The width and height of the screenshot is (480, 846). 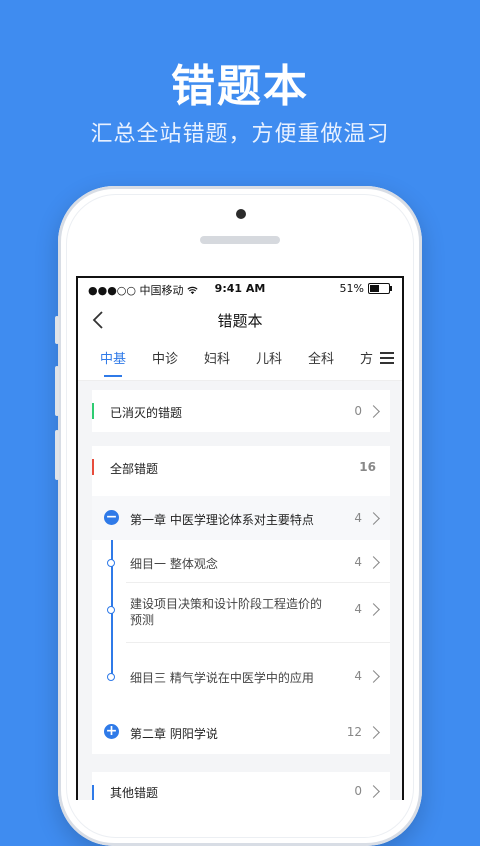 I want to click on chapter-row: − 第一章 中医学理论体系对主要特点 4, so click(x=241, y=518).